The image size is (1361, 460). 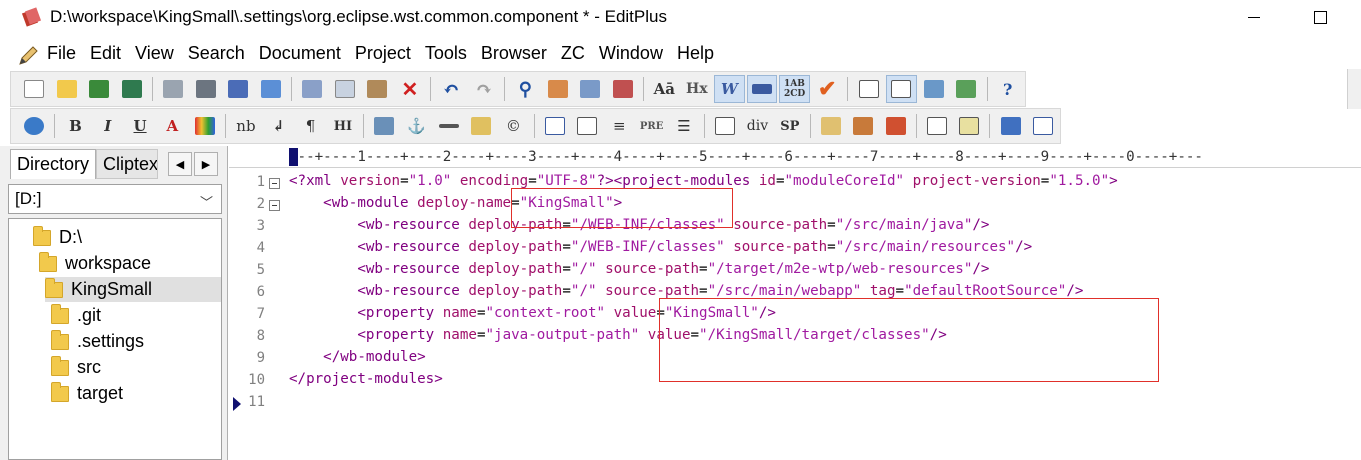 I want to click on delete-icon: ✕, so click(x=410, y=89).